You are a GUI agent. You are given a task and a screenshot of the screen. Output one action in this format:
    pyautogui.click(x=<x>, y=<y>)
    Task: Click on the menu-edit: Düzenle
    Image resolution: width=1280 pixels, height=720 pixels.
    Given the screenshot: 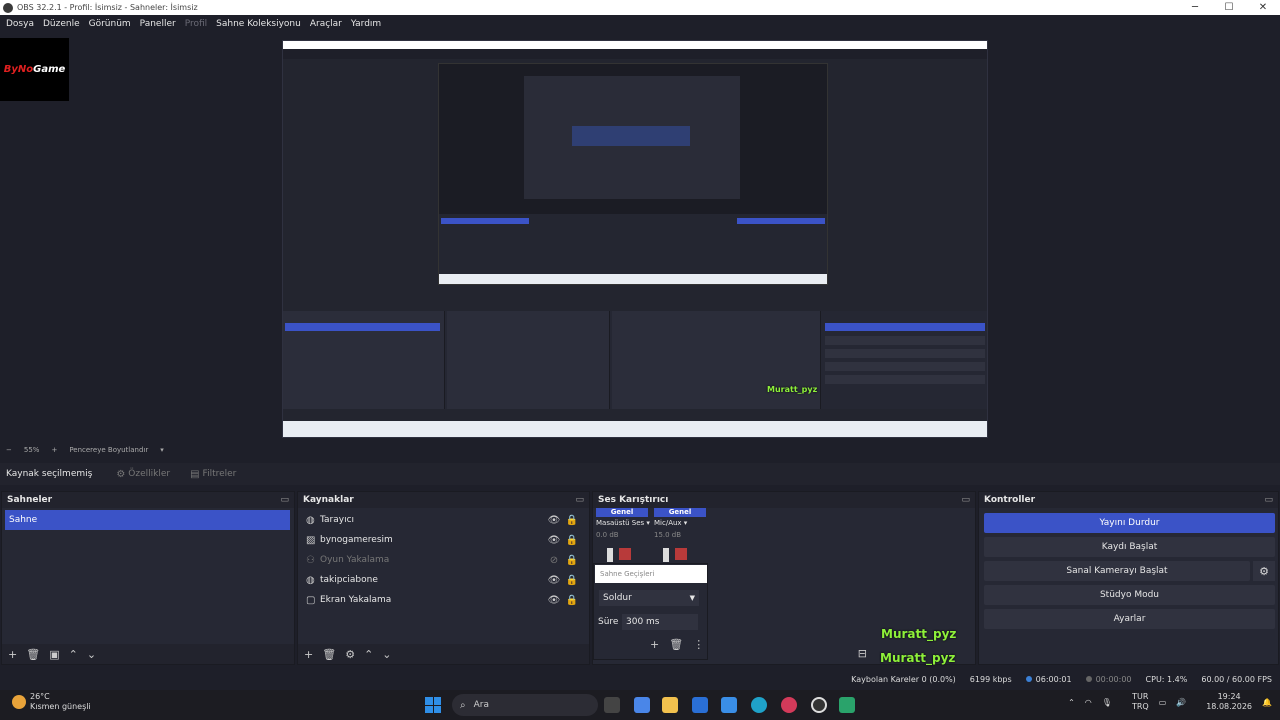 What is the action you would take?
    pyautogui.click(x=61, y=24)
    